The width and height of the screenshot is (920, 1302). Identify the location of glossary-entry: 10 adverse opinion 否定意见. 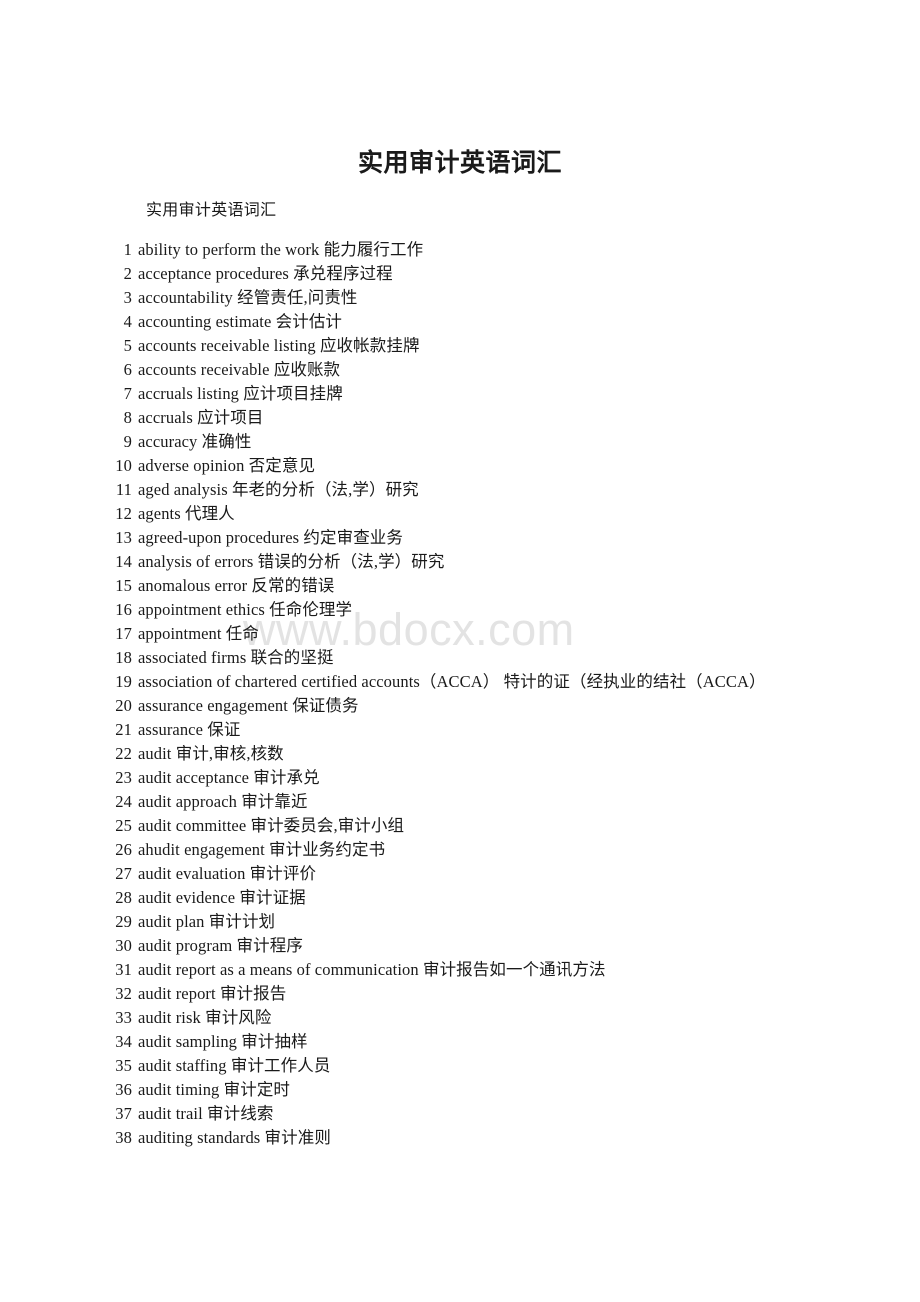
(460, 466).